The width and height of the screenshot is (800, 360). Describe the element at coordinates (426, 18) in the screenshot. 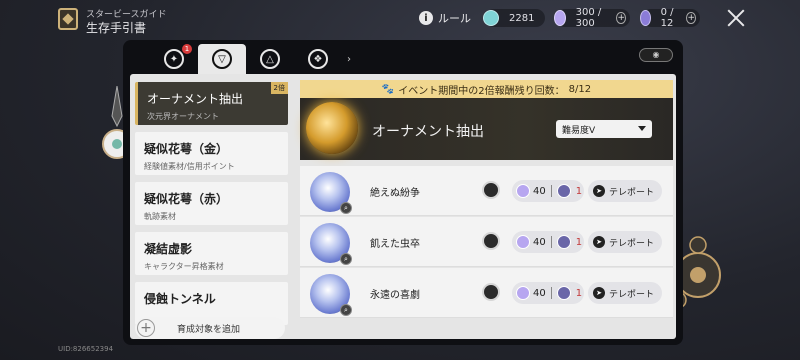

I see `info-icon: i` at that location.